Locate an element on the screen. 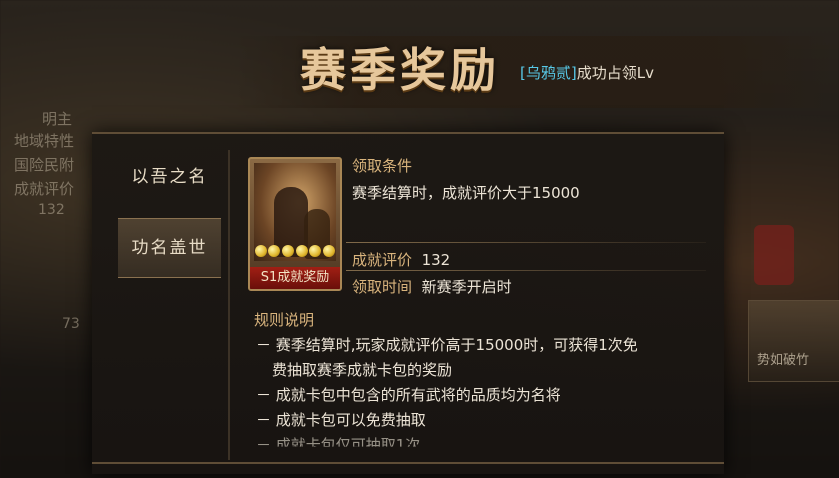 The height and width of the screenshot is (478, 839). card-label: S1成就奖励 is located at coordinates (295, 278).